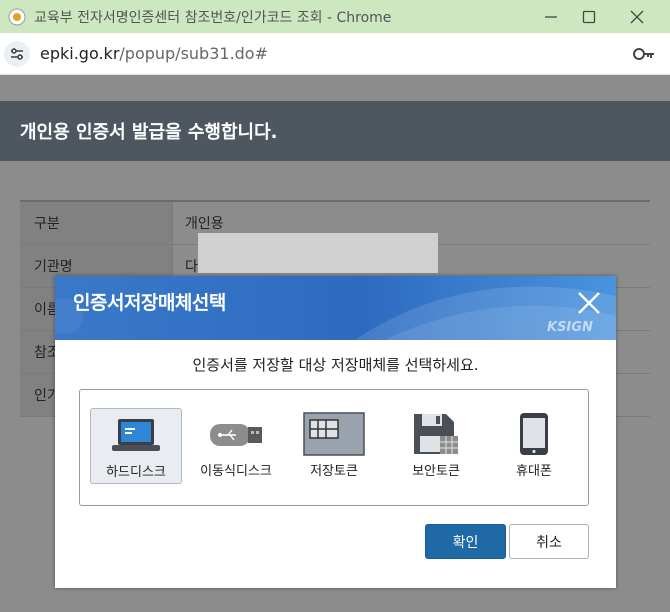 The width and height of the screenshot is (670, 612). I want to click on maximize-button, so click(589, 16).